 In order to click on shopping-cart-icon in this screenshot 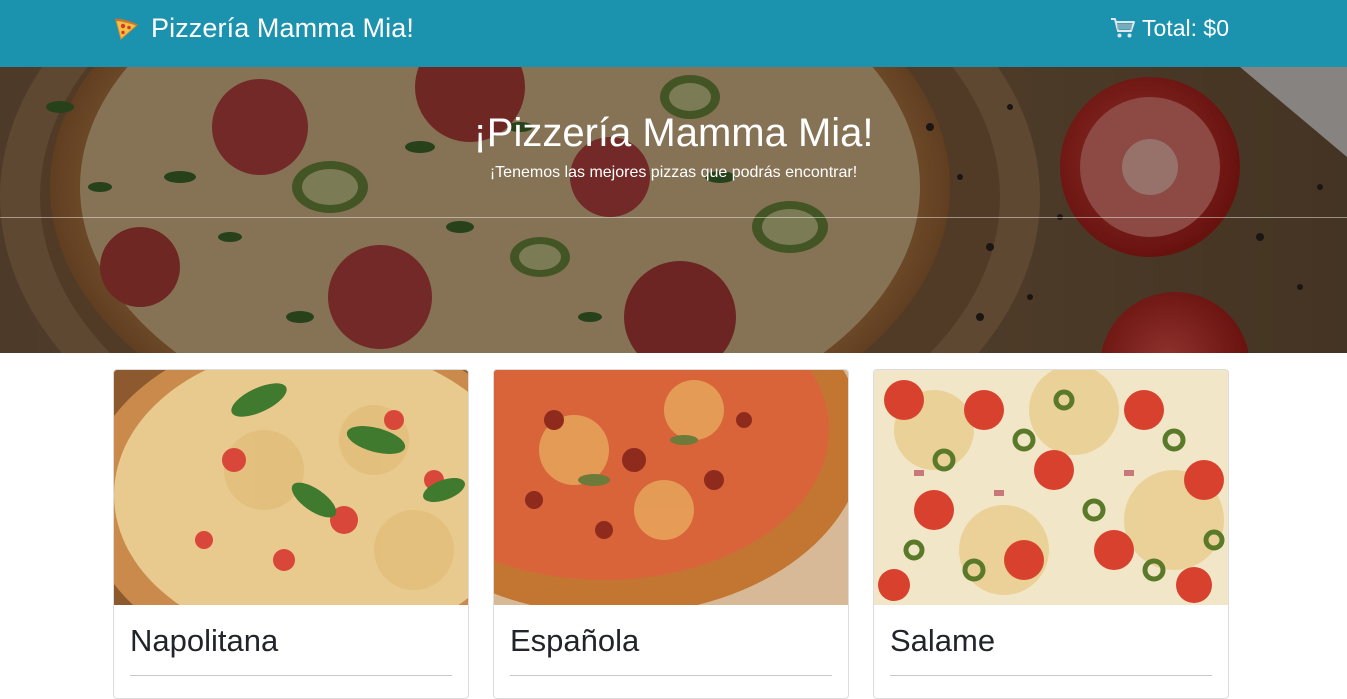, I will do `click(1123, 28)`.